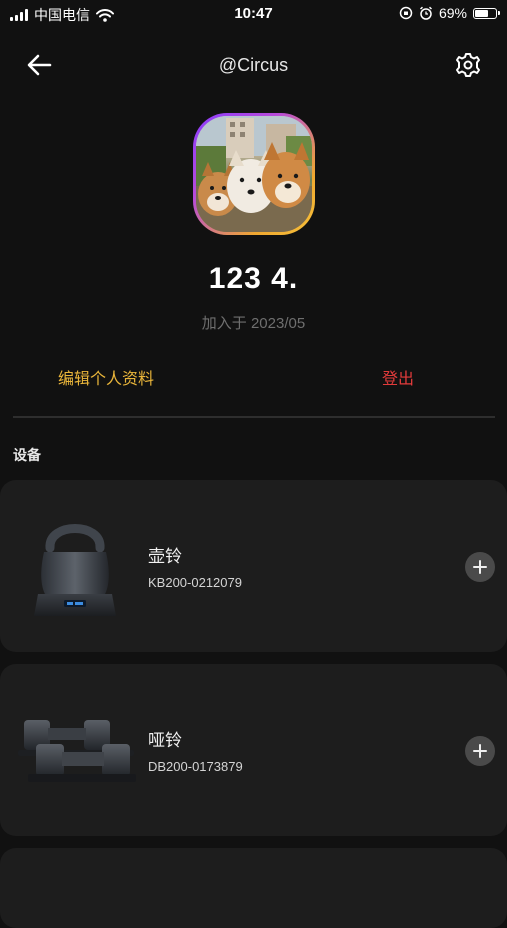  What do you see at coordinates (195, 582) in the screenshot?
I see `device-serial: KB200-0212079` at bounding box center [195, 582].